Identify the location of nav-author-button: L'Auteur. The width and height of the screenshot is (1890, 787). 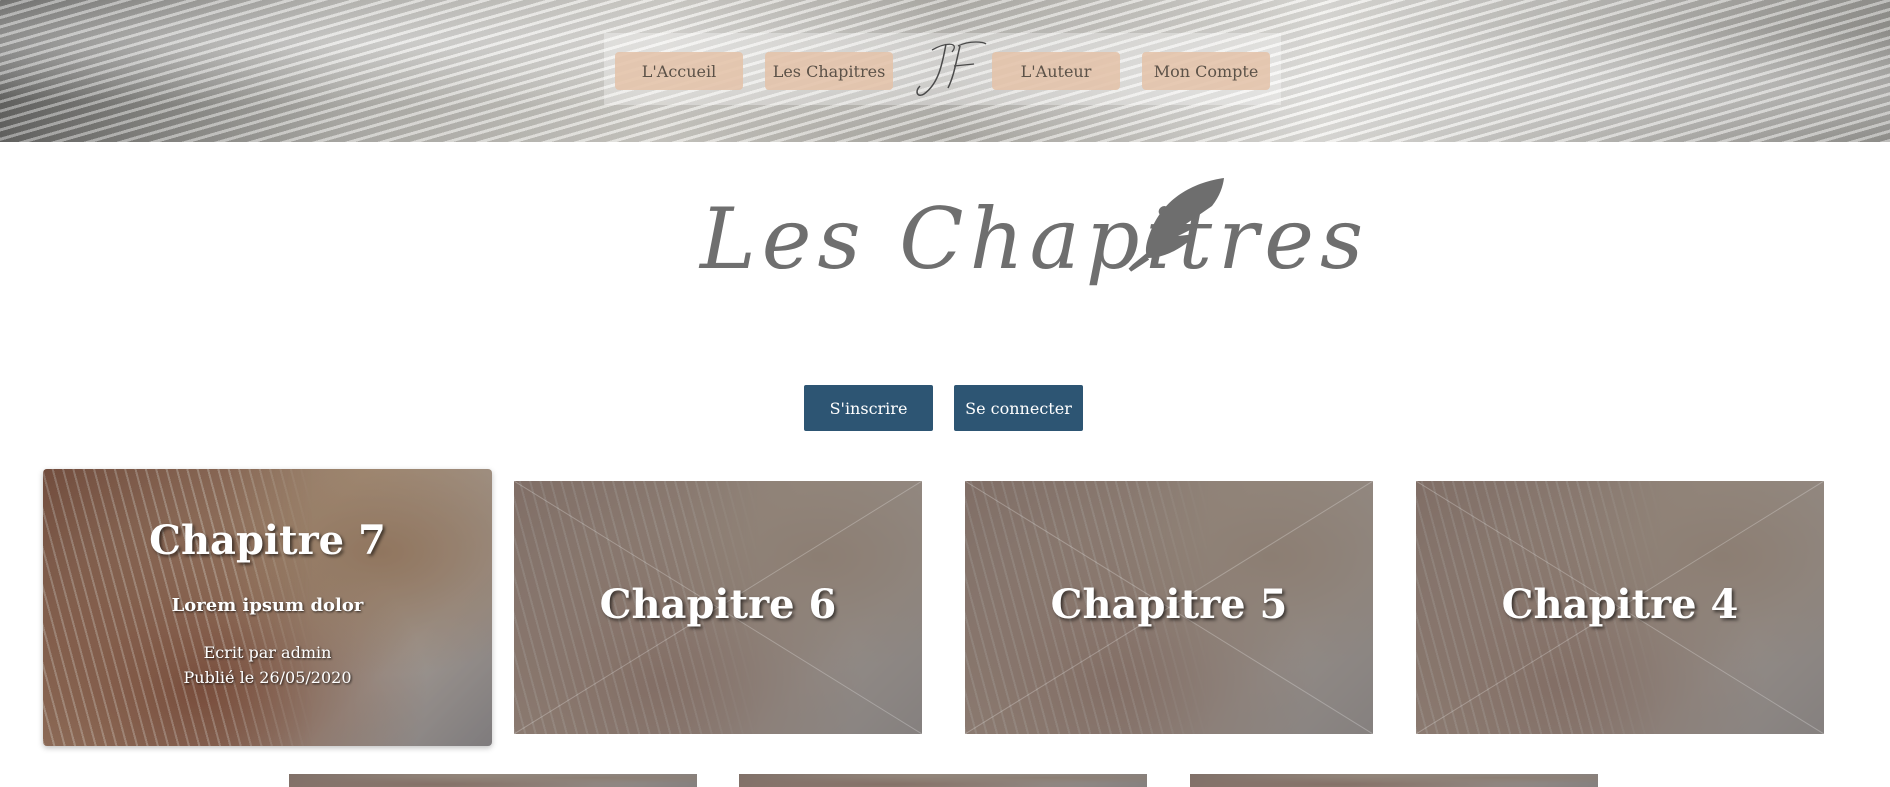
(1056, 71).